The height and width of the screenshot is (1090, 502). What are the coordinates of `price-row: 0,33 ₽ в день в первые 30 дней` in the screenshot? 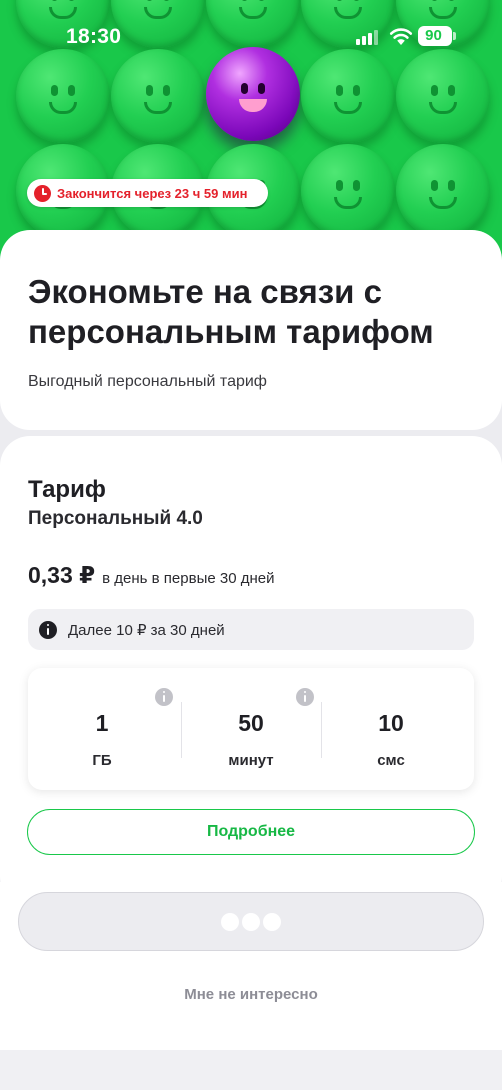 It's located at (151, 575).